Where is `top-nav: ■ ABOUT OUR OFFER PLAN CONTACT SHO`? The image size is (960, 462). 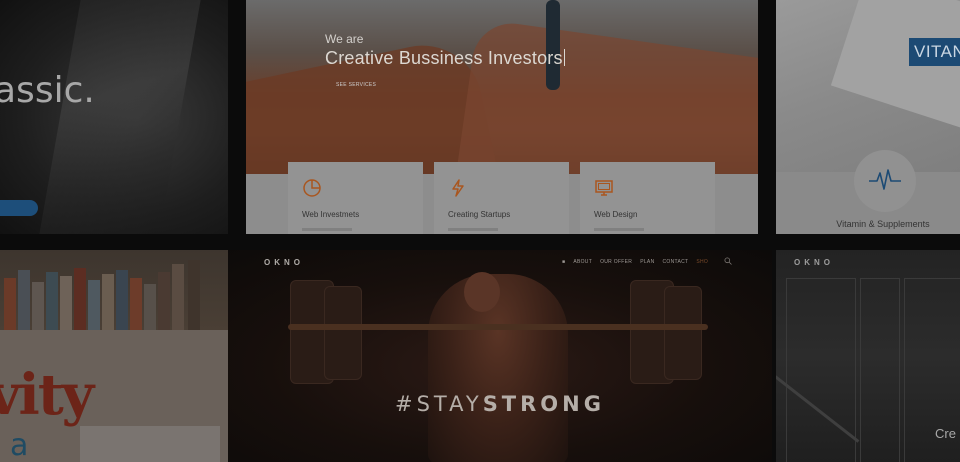 top-nav: ■ ABOUT OUR OFFER PLAN CONTACT SHO is located at coordinates (635, 262).